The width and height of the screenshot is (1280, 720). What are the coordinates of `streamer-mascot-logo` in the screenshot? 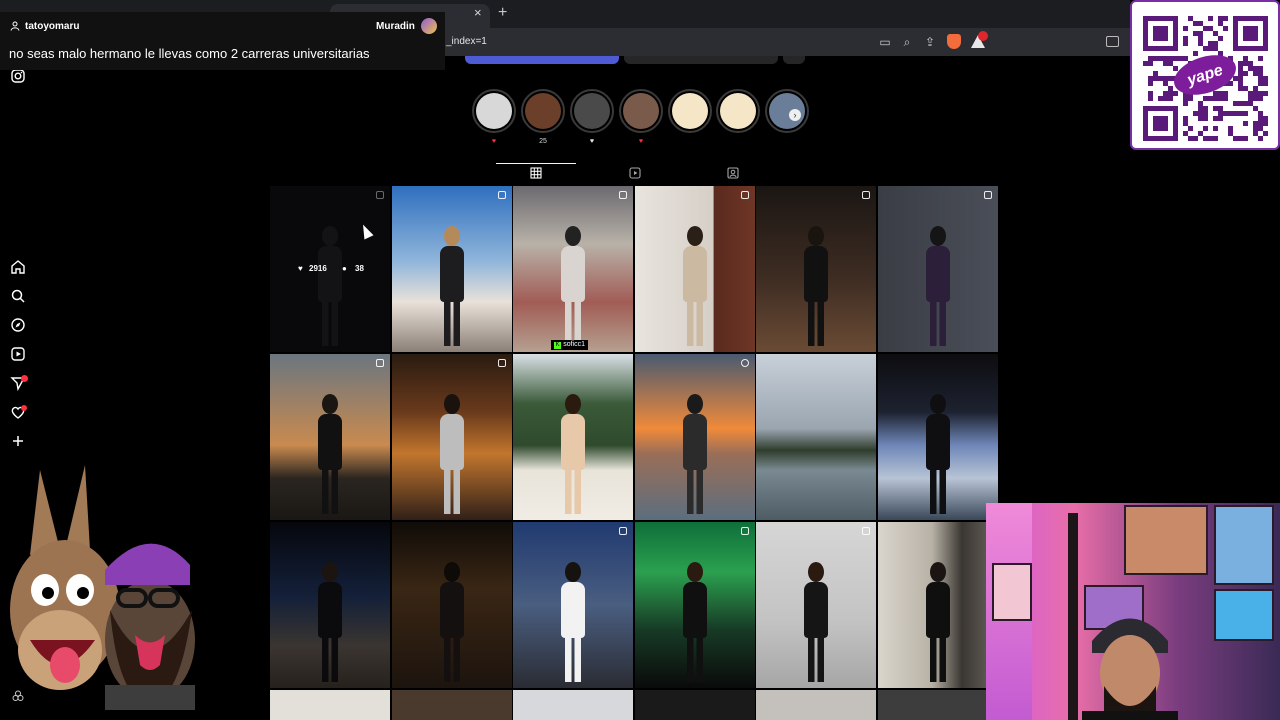 It's located at (102, 587).